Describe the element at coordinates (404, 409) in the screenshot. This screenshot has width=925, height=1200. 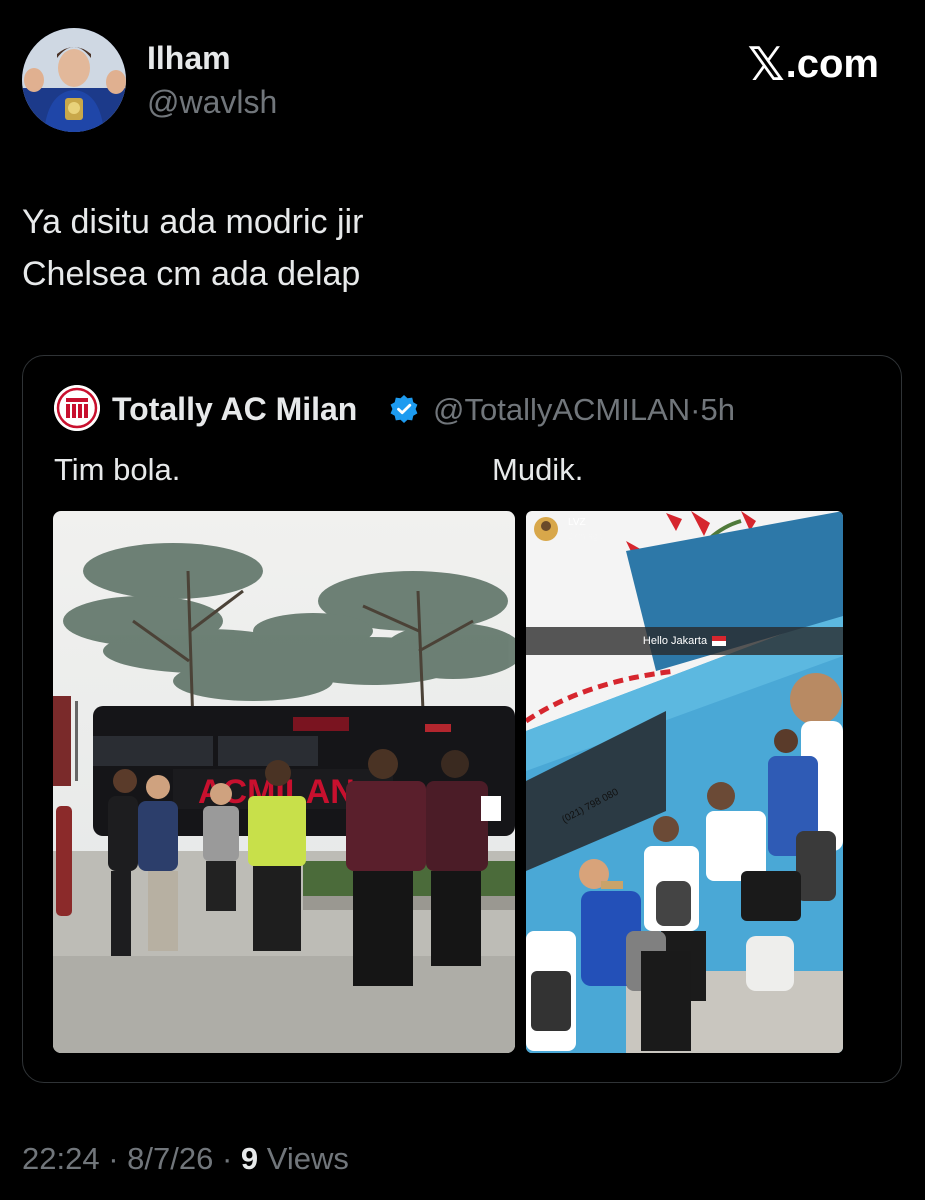
I see `verified-badge-icon` at that location.